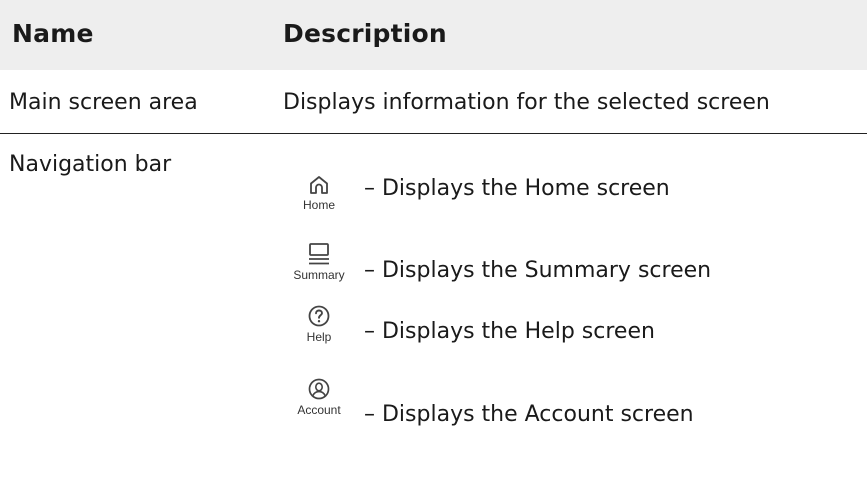  I want to click on header-name: Name, so click(53, 33).